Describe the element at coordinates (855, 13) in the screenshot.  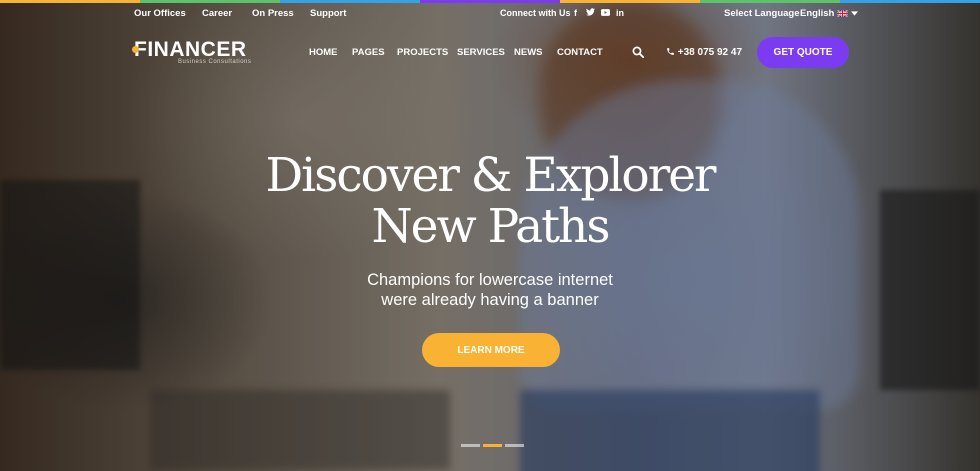
I see `chevron-down-icon` at that location.